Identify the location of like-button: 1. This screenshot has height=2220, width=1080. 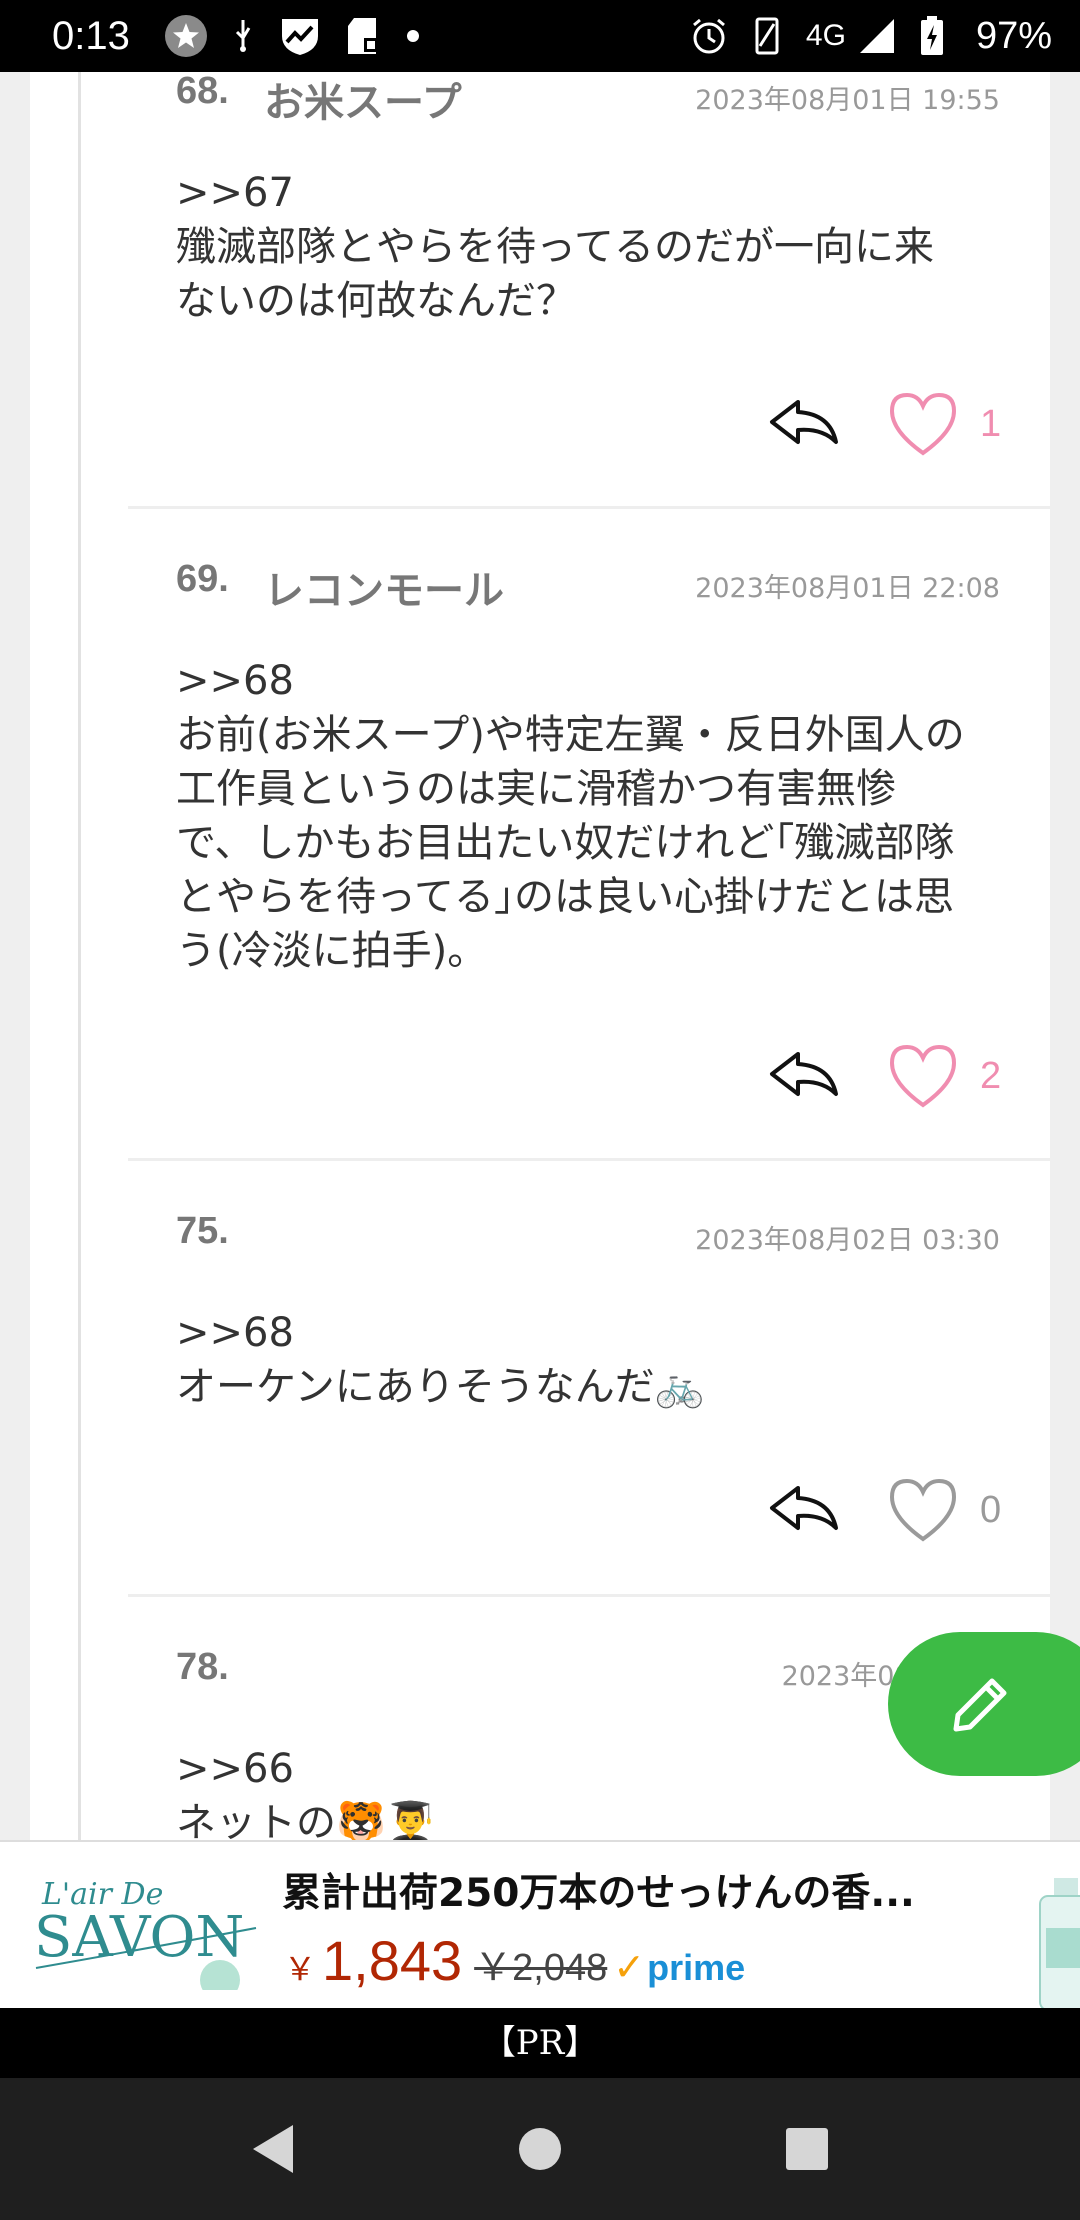
(945, 424).